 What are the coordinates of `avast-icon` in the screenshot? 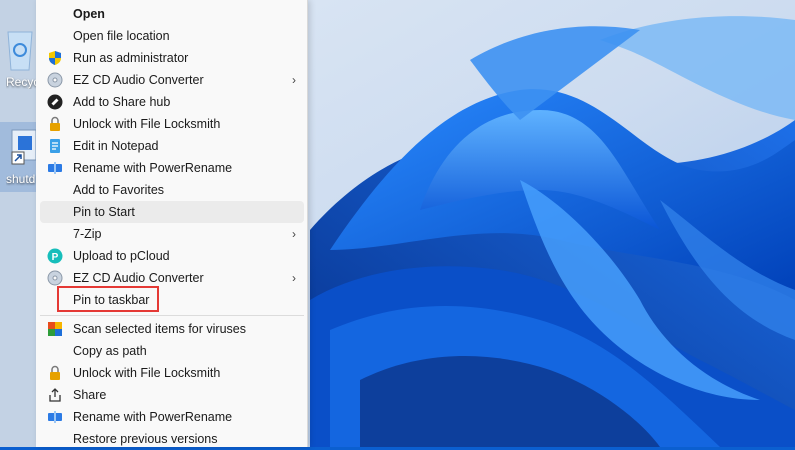 It's located at (55, 329).